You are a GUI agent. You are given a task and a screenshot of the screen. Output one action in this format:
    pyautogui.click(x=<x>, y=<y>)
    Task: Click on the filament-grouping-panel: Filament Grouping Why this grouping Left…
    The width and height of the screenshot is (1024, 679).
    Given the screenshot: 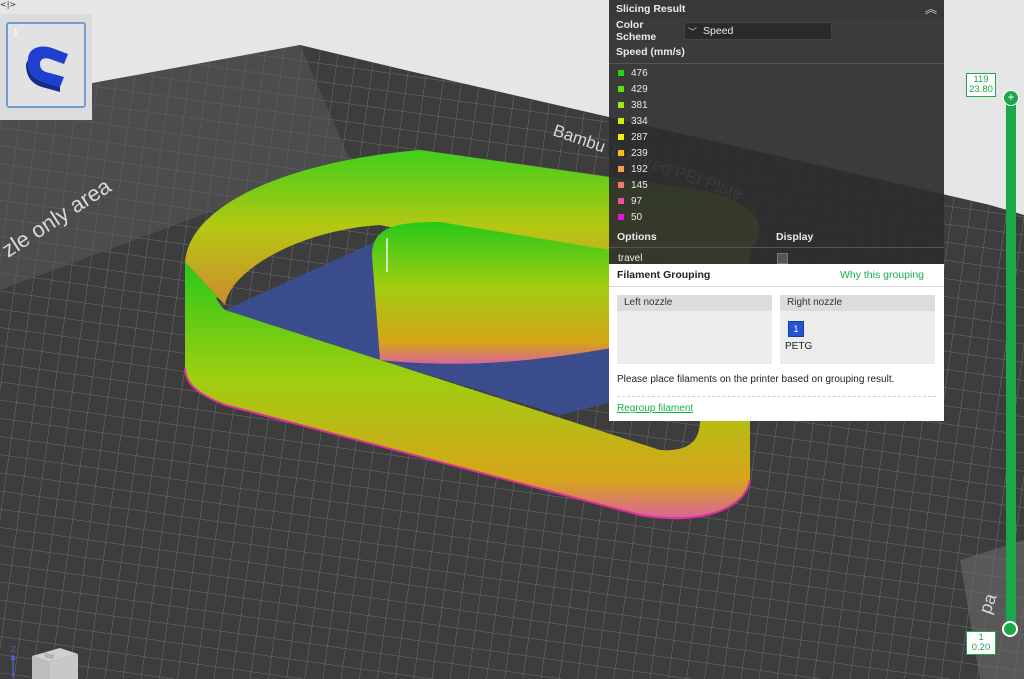 What is the action you would take?
    pyautogui.click(x=776, y=342)
    